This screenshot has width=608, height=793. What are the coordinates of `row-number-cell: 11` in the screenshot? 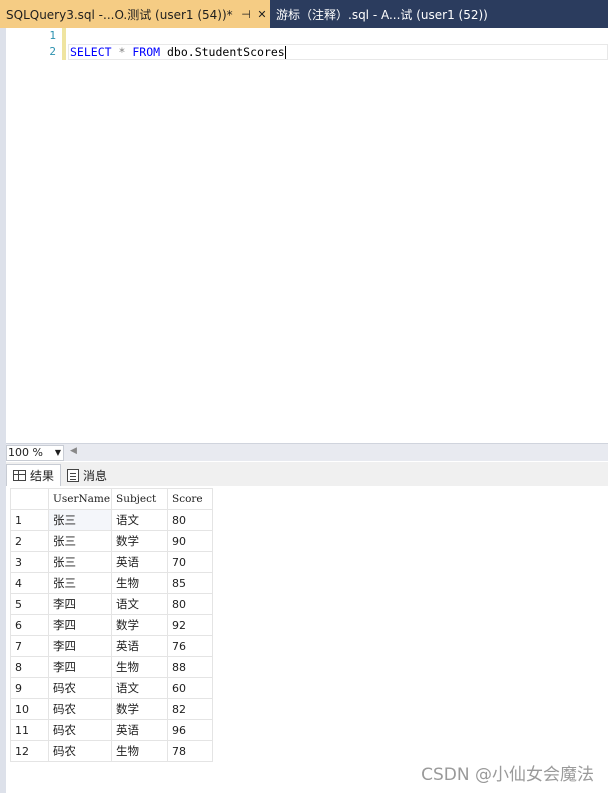 It's located at (29, 730).